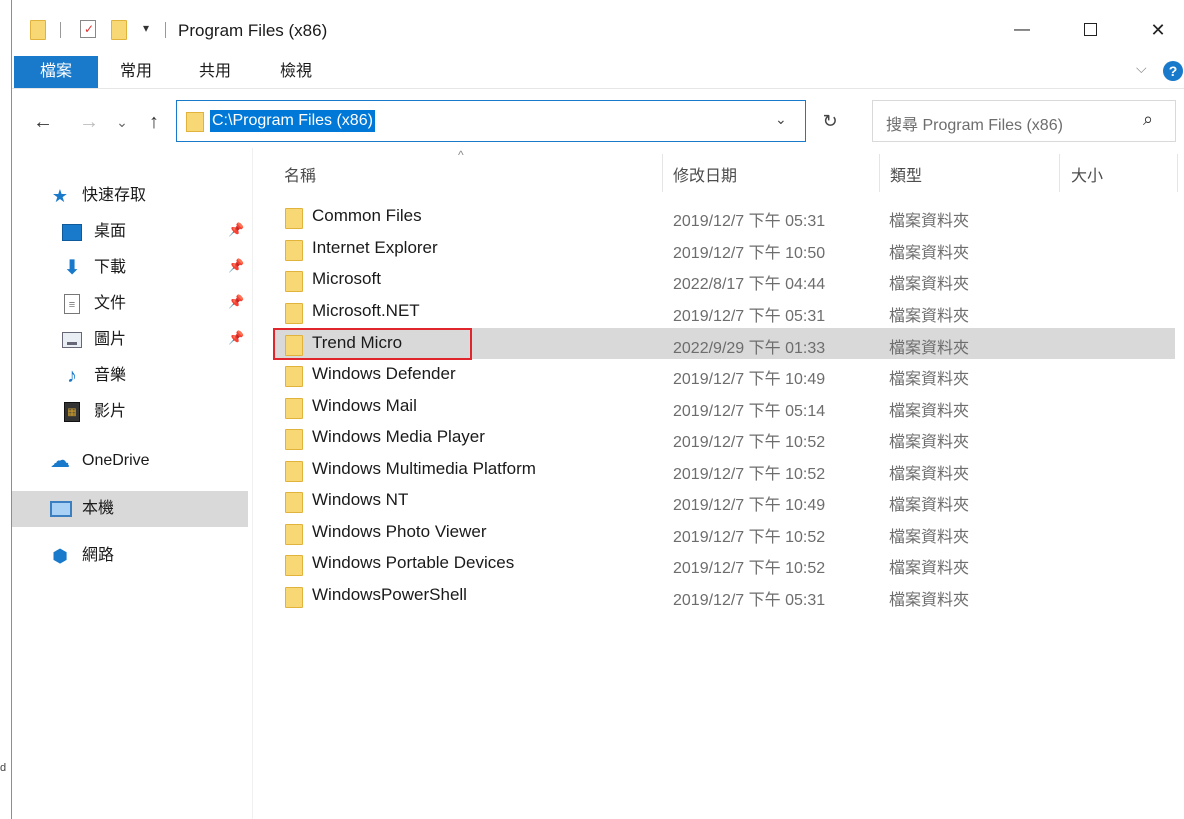 This screenshot has height=819, width=1184. Describe the element at coordinates (43, 122) in the screenshot. I see `back-icon: ←` at that location.